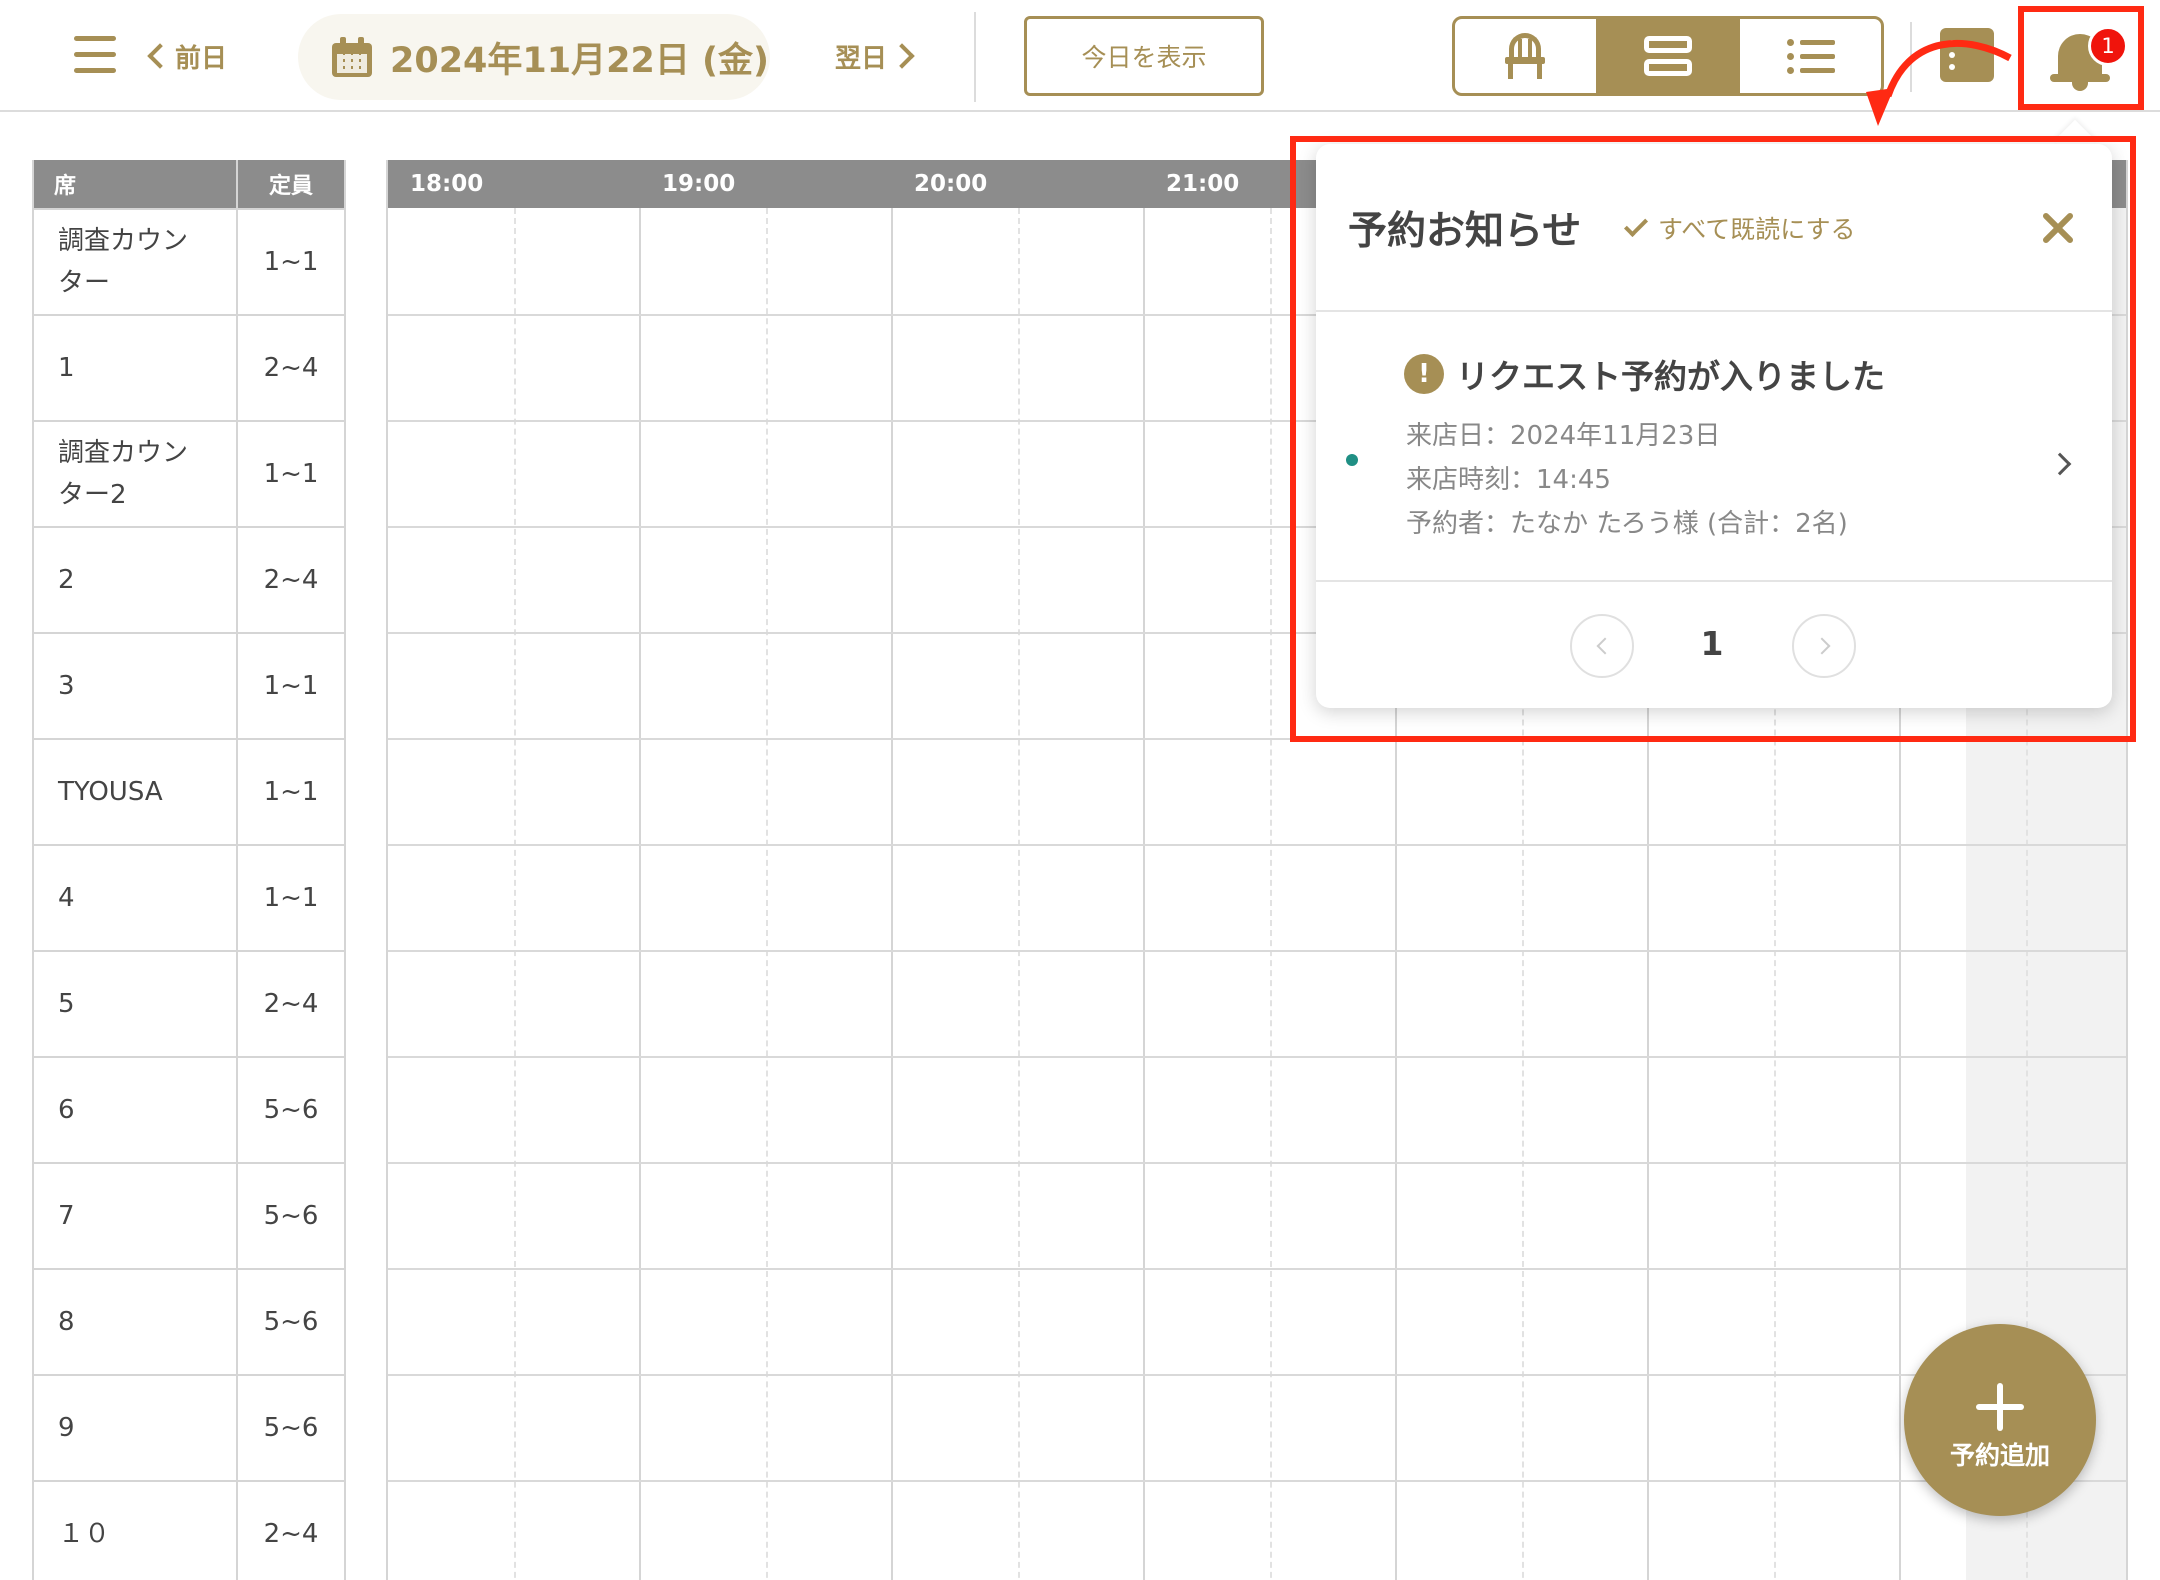 This screenshot has height=1580, width=2160. Describe the element at coordinates (902, 56) in the screenshot. I see `chevron-right-icon` at that location.